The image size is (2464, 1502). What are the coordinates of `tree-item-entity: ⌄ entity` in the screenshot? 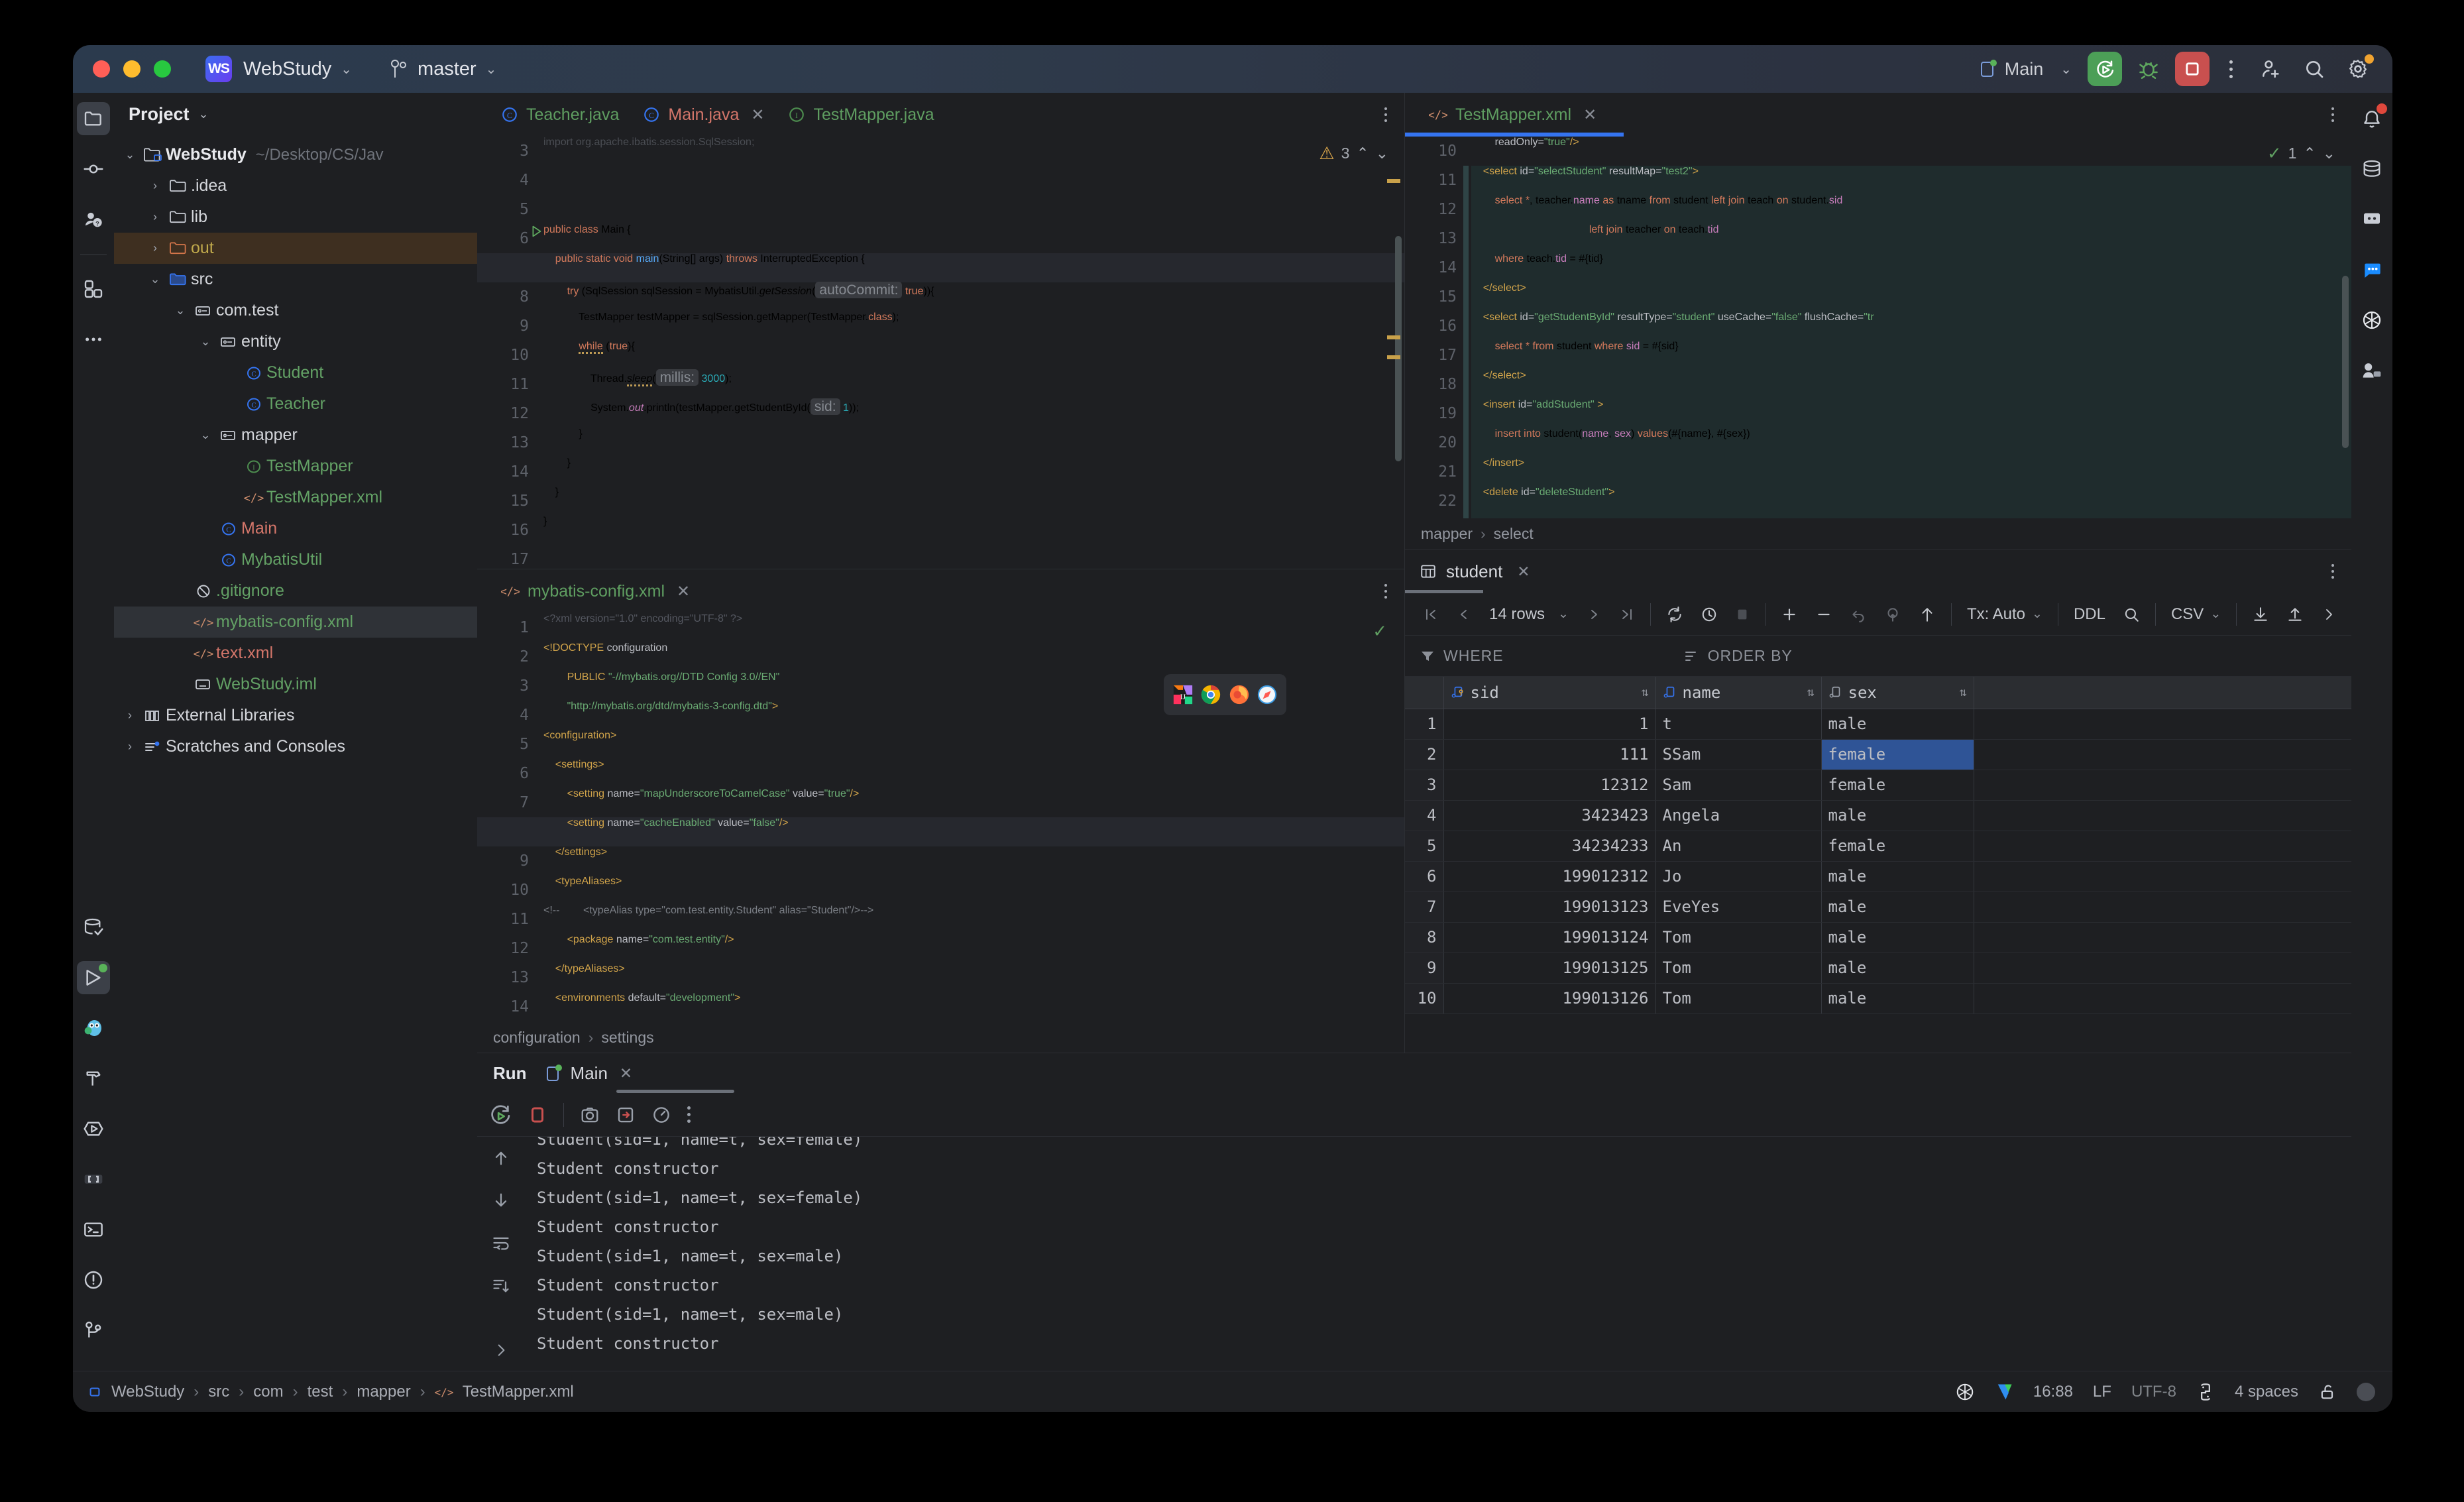 It's located at (295, 341).